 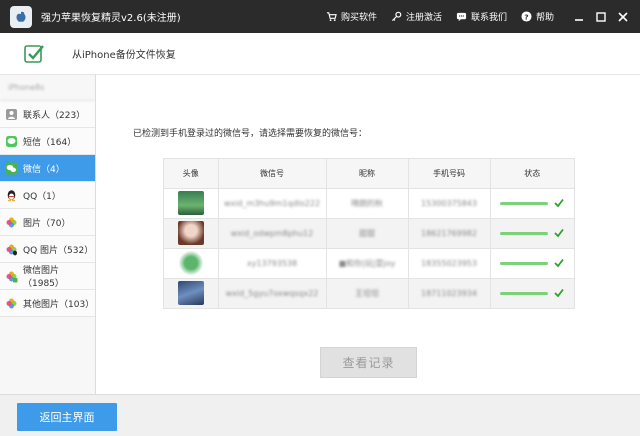 I want to click on chat-icon, so click(x=461, y=17).